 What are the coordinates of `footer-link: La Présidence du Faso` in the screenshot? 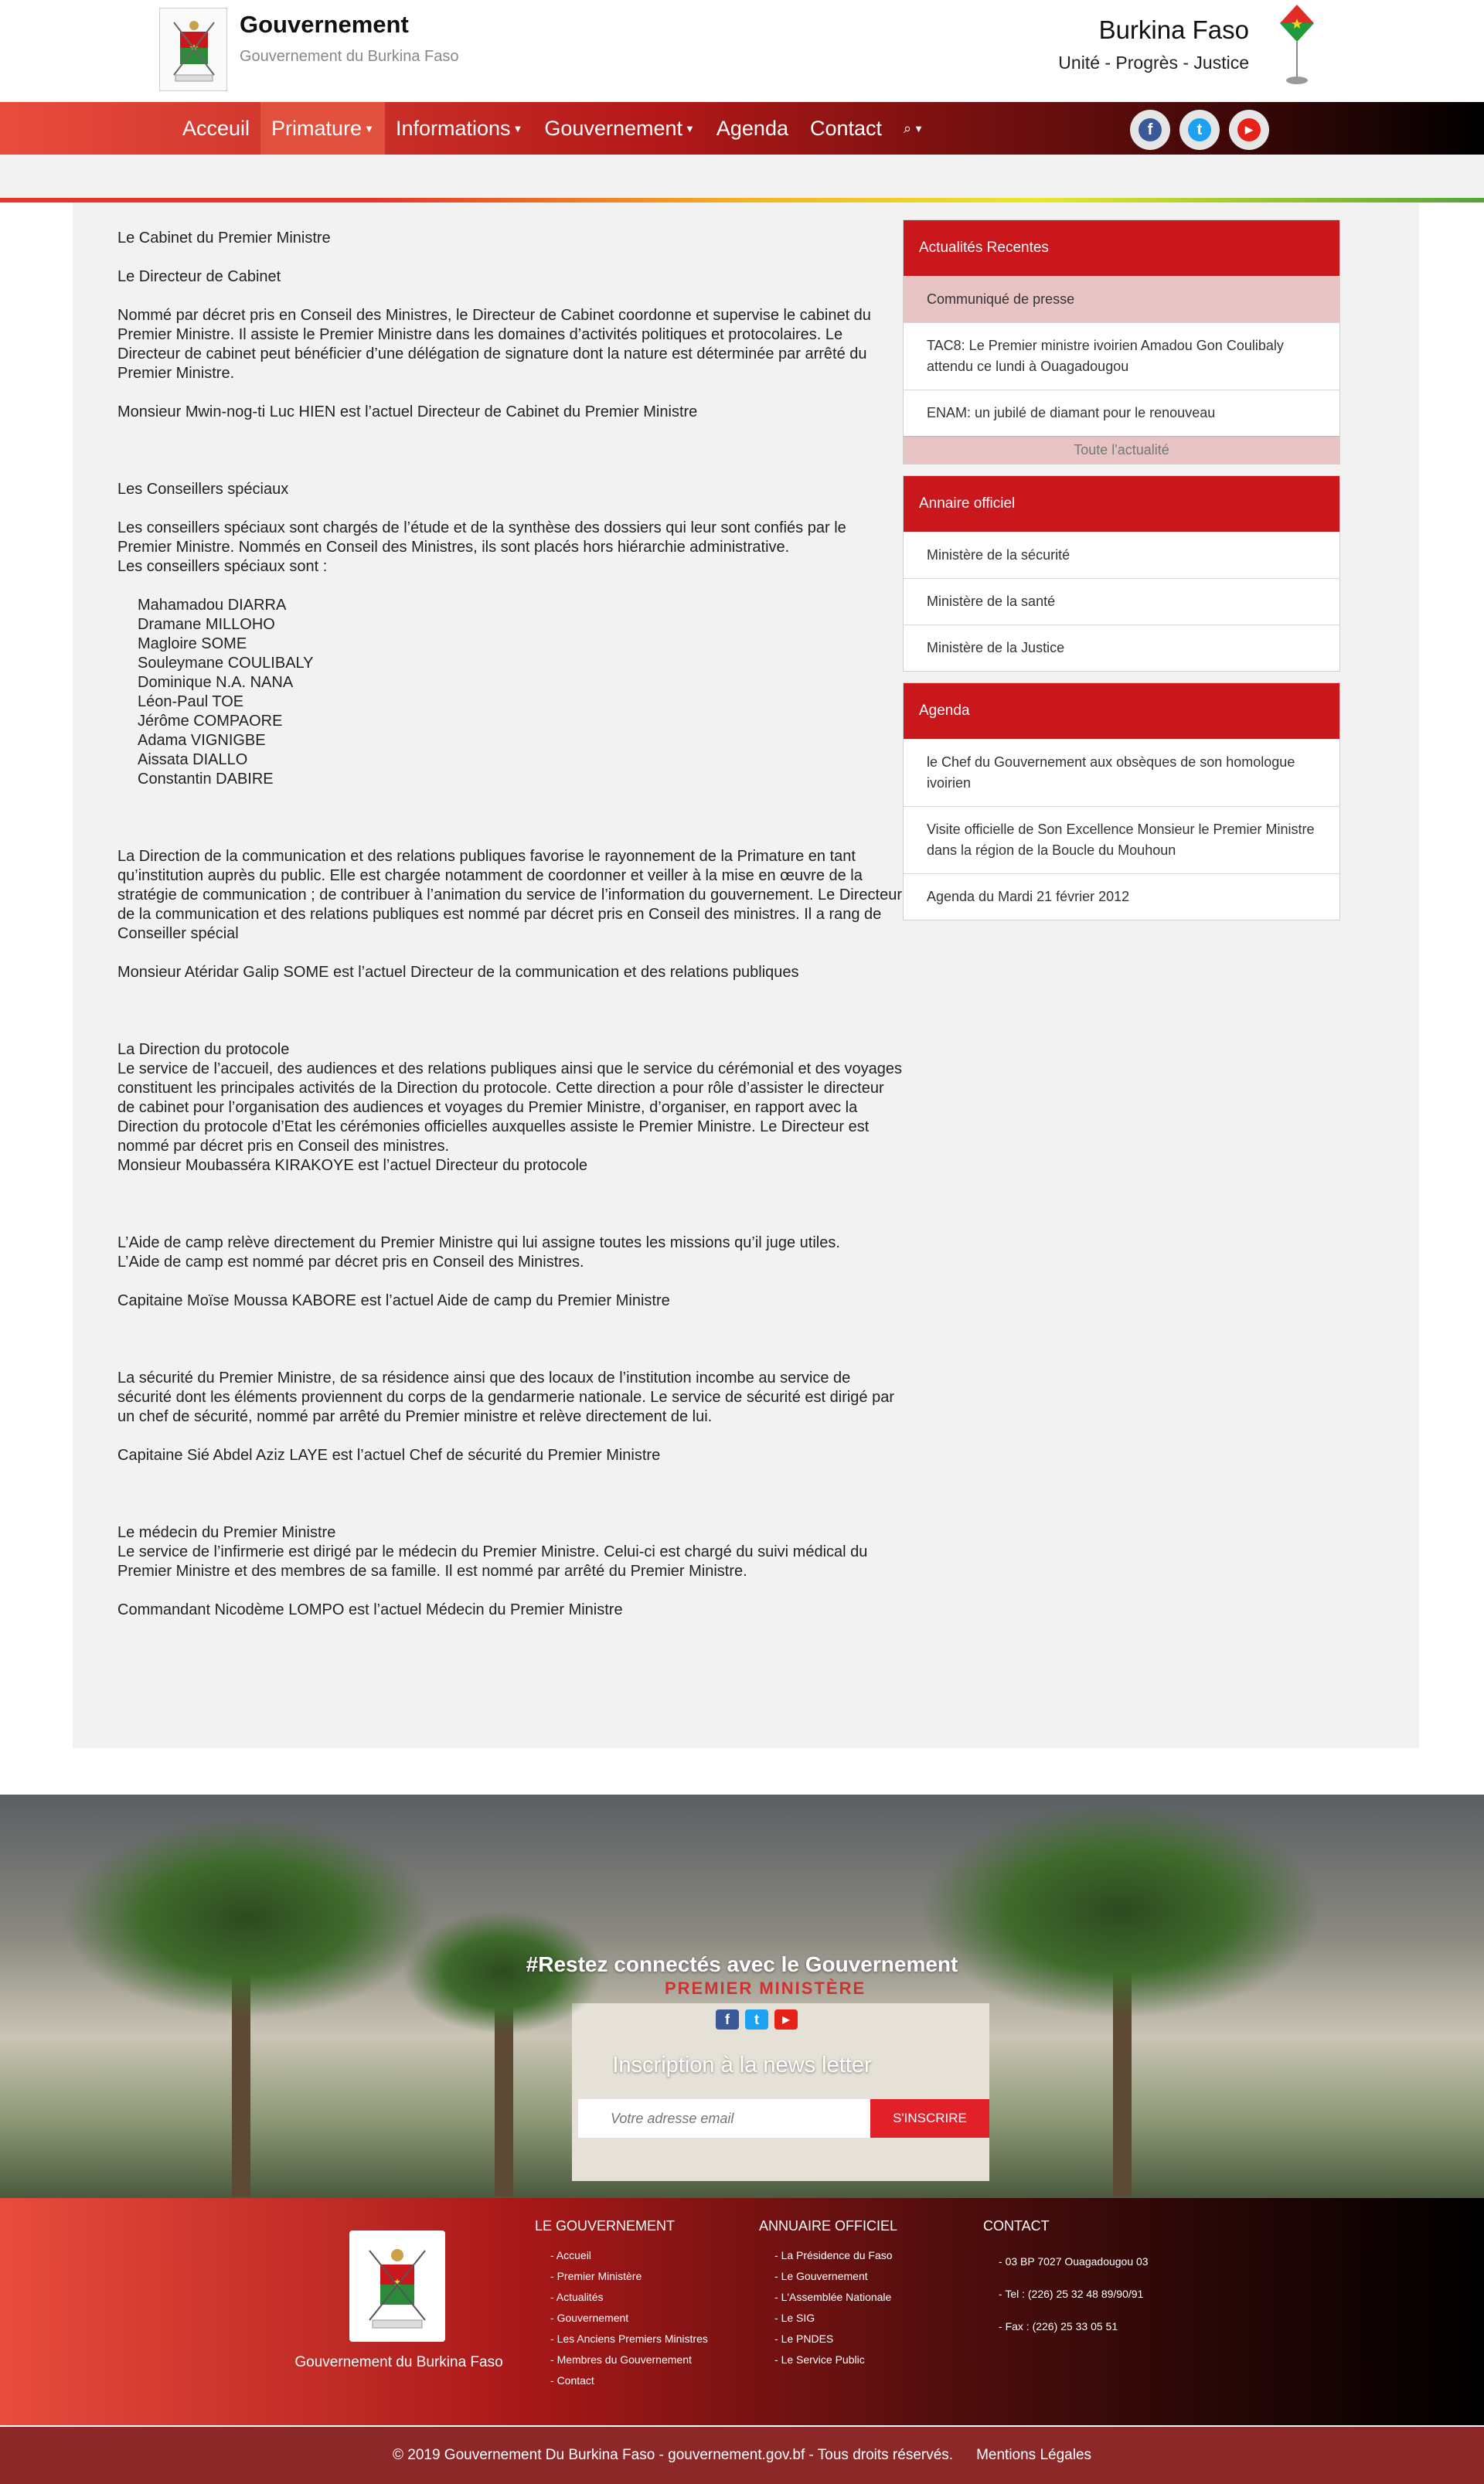 It's located at (828, 2255).